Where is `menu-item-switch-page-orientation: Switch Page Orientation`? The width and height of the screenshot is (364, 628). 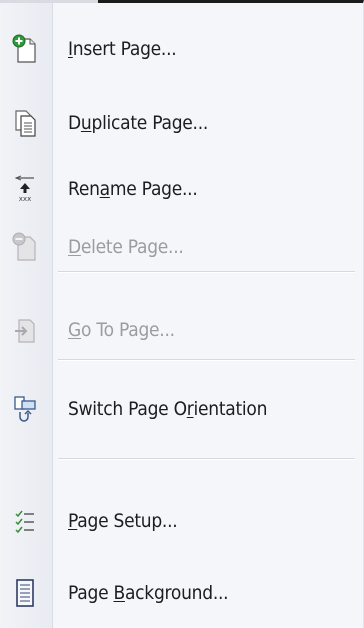 menu-item-switch-page-orientation: Switch Page Orientation is located at coordinates (182, 409).